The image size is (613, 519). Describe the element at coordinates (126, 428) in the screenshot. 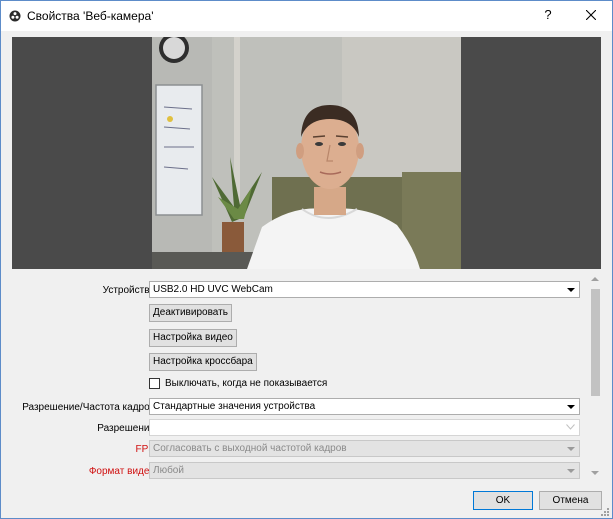

I see `resolution-label: Разрешение` at that location.